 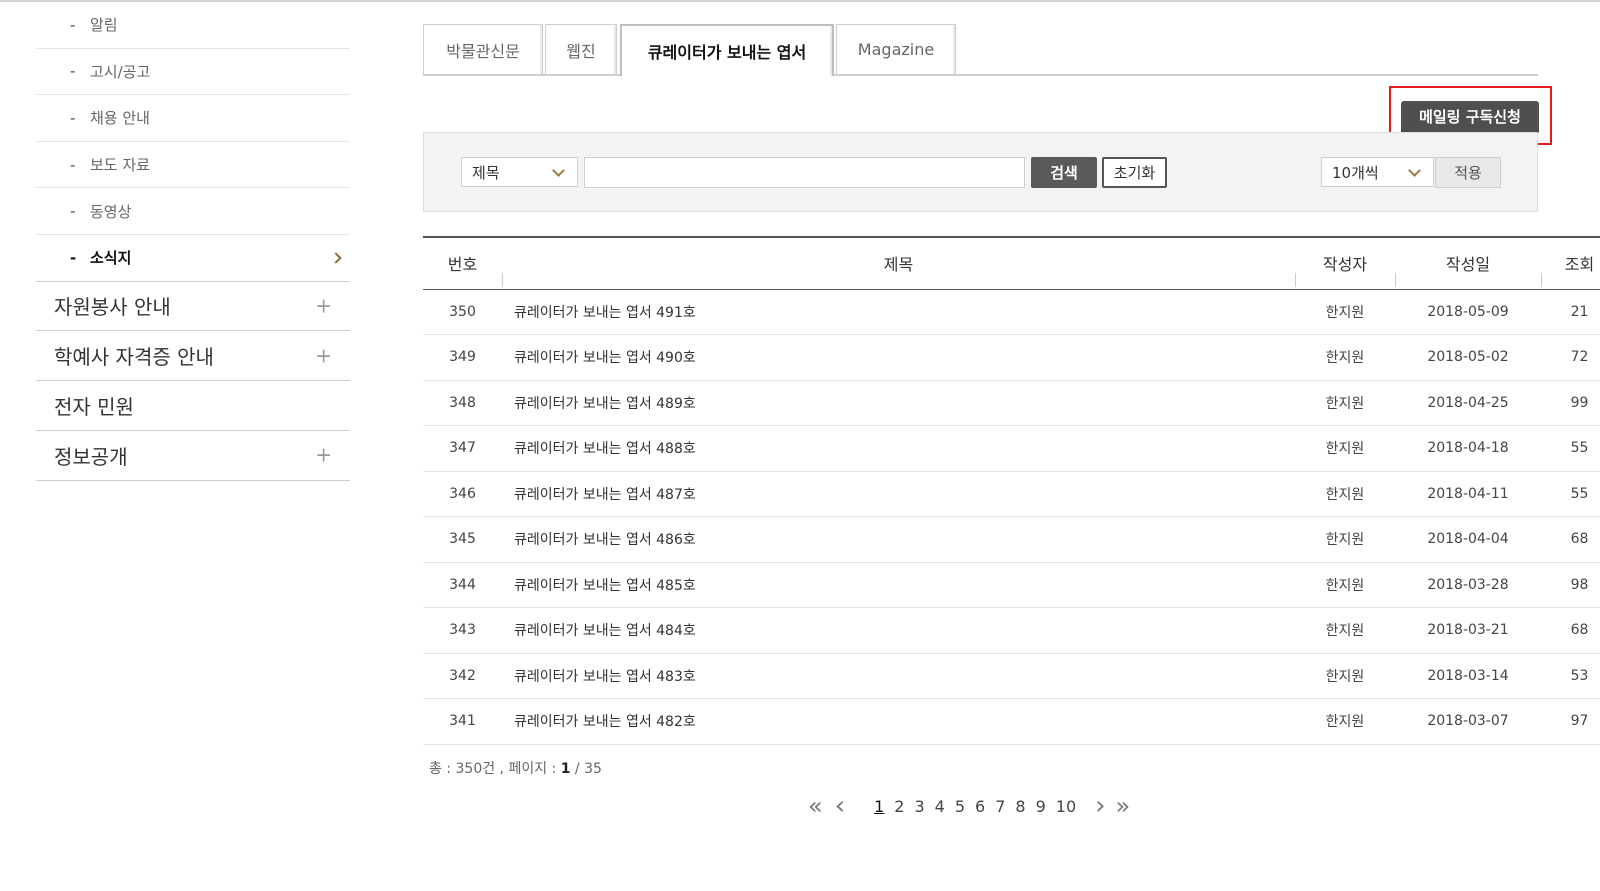 What do you see at coordinates (815, 806) in the screenshot?
I see `first-page-icon: «` at bounding box center [815, 806].